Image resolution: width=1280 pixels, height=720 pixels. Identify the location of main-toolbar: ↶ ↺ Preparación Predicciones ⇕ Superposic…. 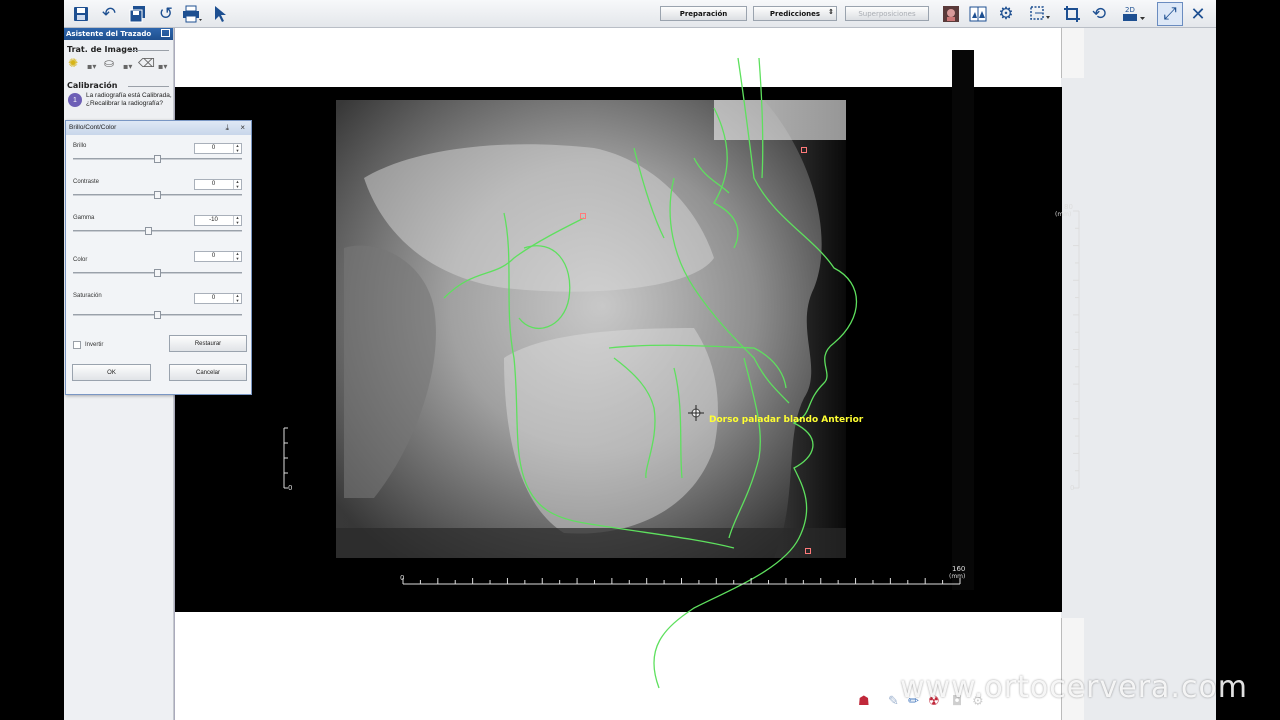
(640, 14).